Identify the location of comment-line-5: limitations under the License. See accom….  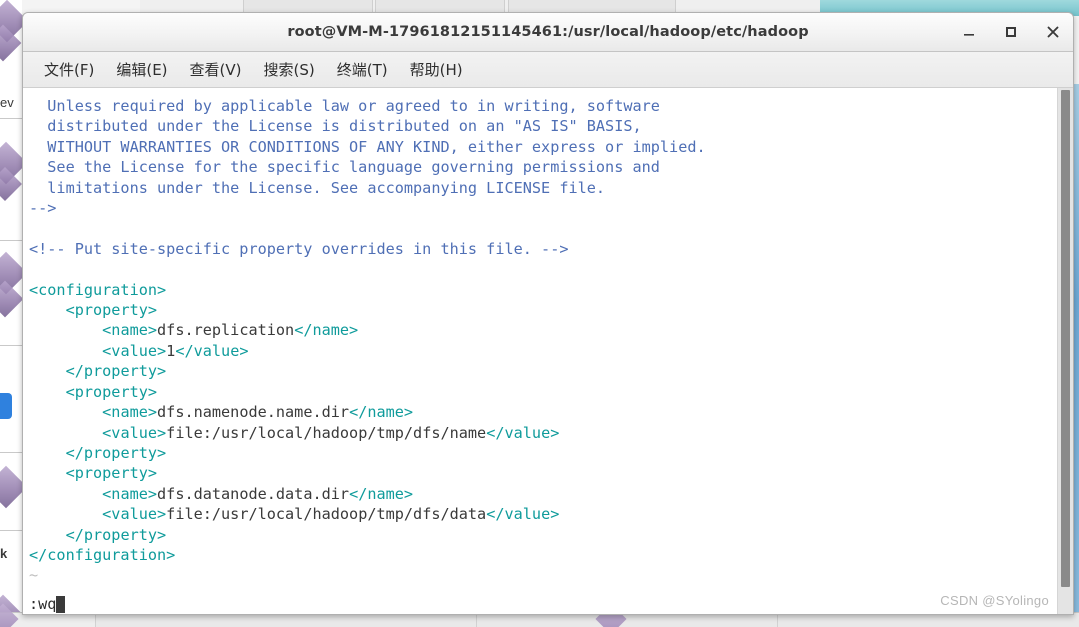
(317, 187).